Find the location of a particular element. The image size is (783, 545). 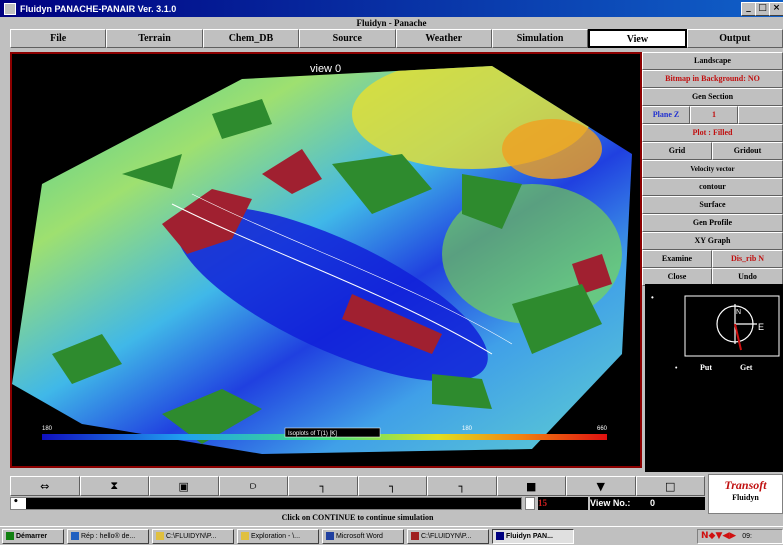

menu-file: File is located at coordinates (58, 38).